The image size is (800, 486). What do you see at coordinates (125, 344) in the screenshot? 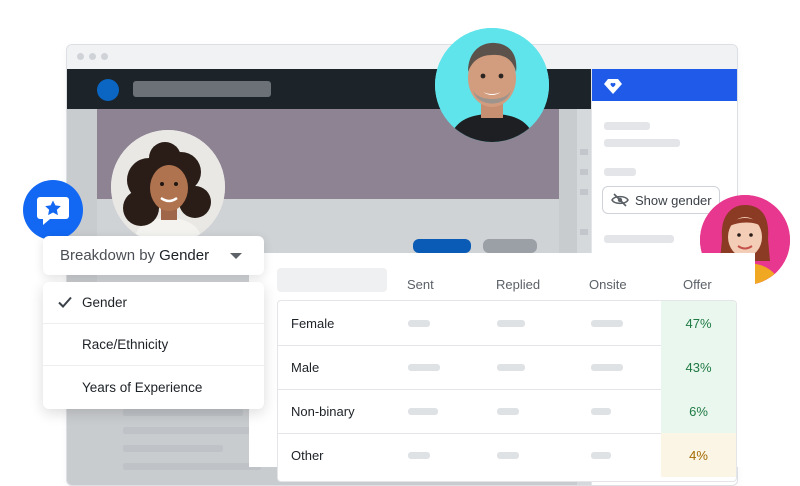
I see `menu-item-label: Race/Ethnicity` at bounding box center [125, 344].